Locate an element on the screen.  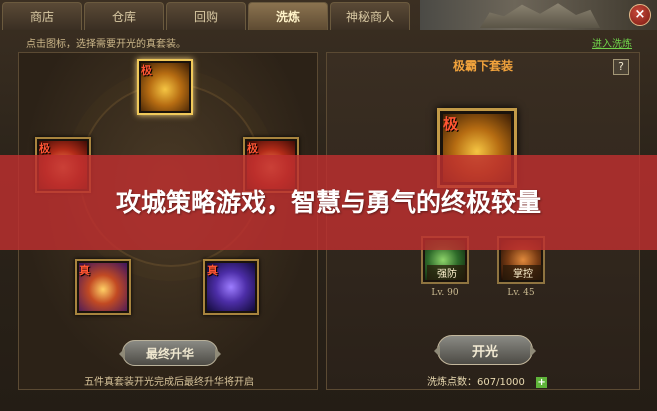
help-button: ? is located at coordinates (621, 67).